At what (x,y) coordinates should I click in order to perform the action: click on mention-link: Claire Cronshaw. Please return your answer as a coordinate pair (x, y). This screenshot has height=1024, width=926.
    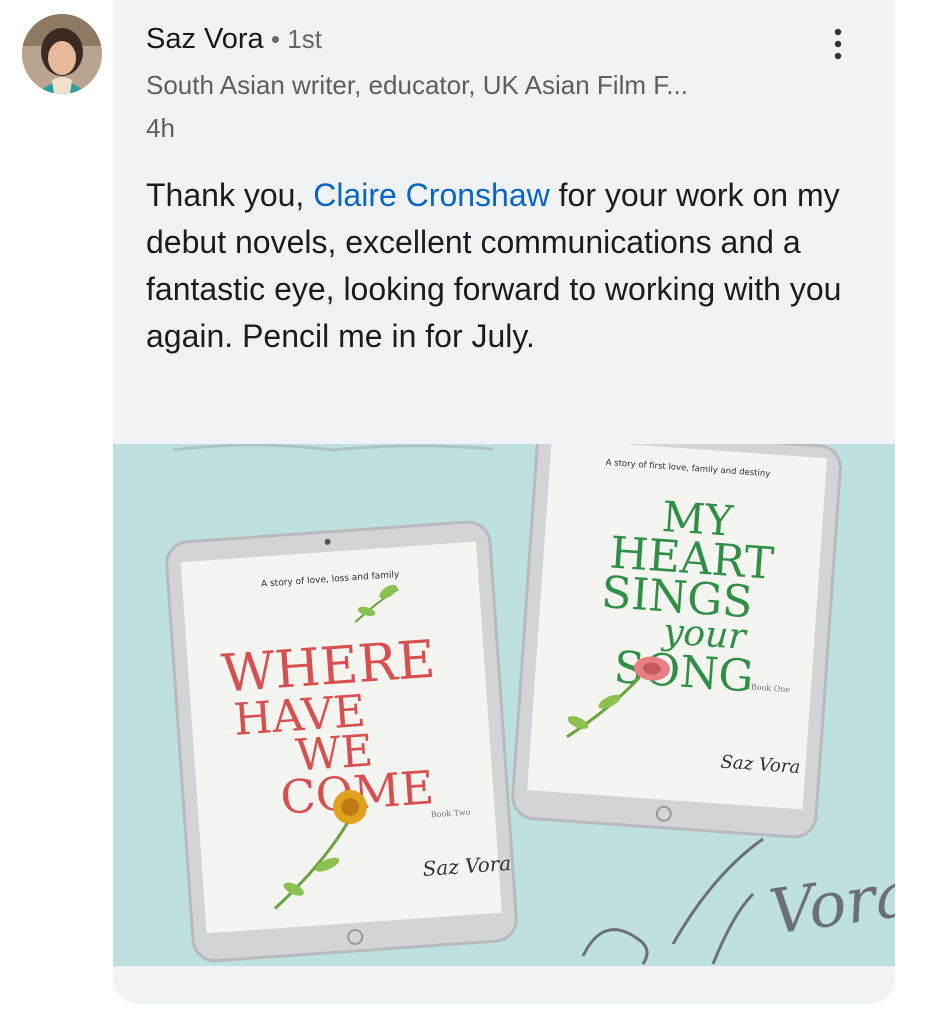
    Looking at the image, I should click on (431, 195).